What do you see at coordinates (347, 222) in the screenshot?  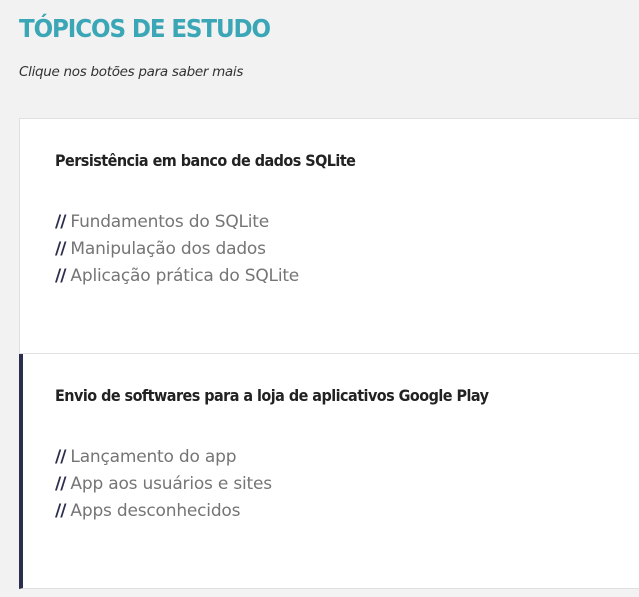 I see `topic-item: //Fundamentos do SQLite` at bounding box center [347, 222].